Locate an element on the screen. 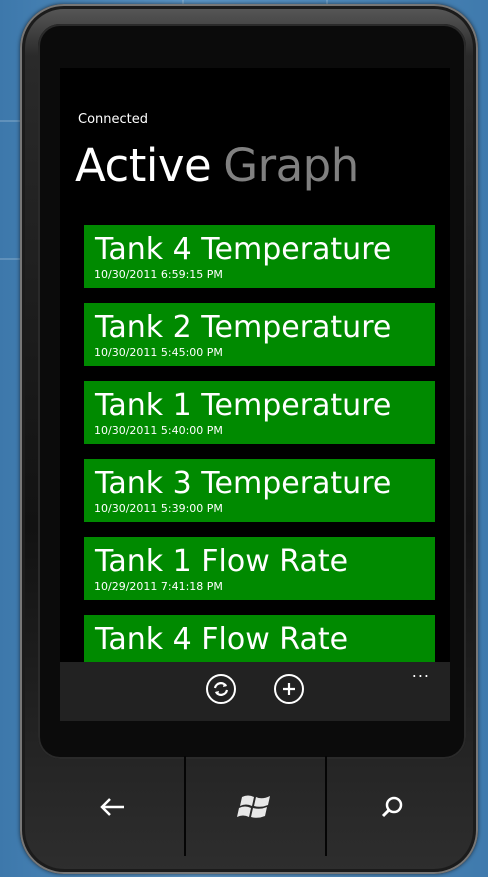 The image size is (488, 877). item-timestamp: 10/30/2011 5:39:00 PM is located at coordinates (158, 508).